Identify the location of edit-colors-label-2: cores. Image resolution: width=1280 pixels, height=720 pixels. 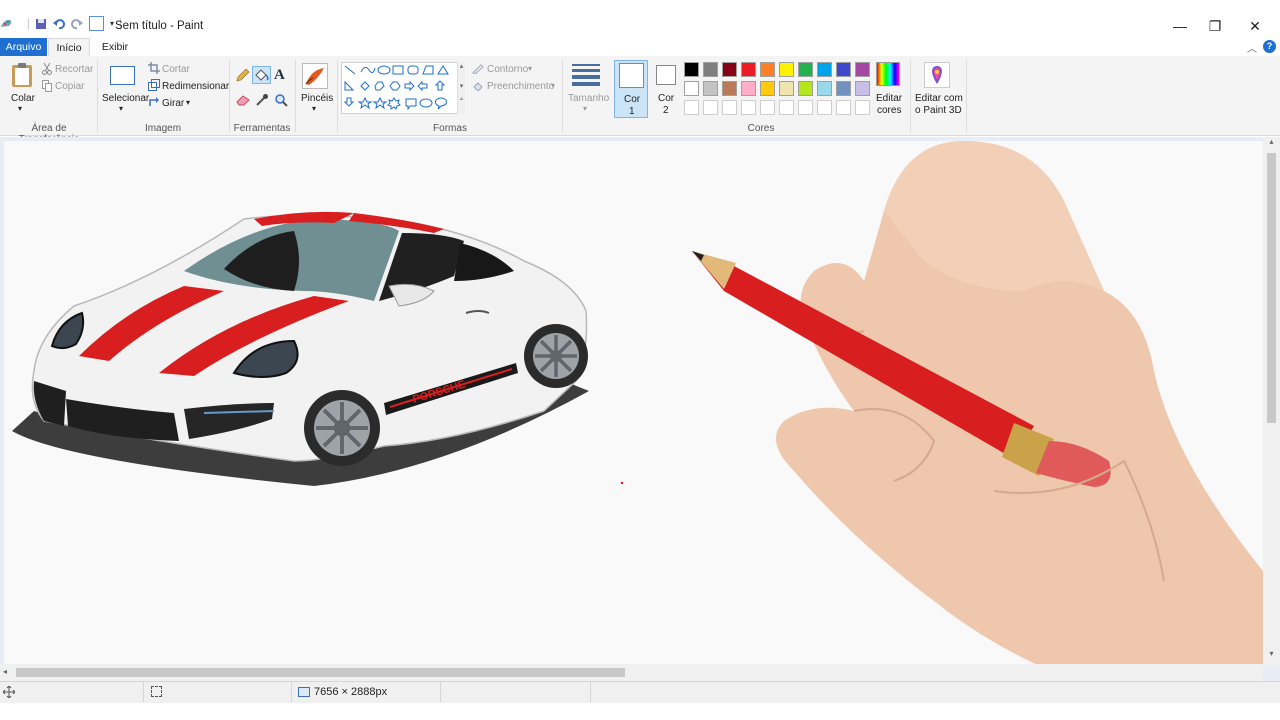
(889, 110).